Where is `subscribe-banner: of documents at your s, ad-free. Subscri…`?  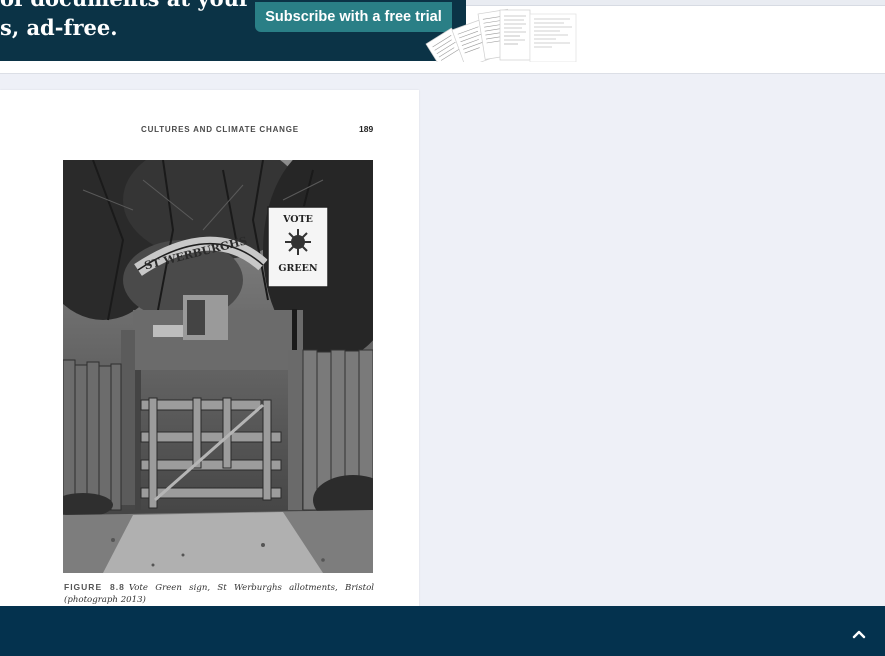
subscribe-banner: of documents at your s, ad-free. Subscri… is located at coordinates (233, 30).